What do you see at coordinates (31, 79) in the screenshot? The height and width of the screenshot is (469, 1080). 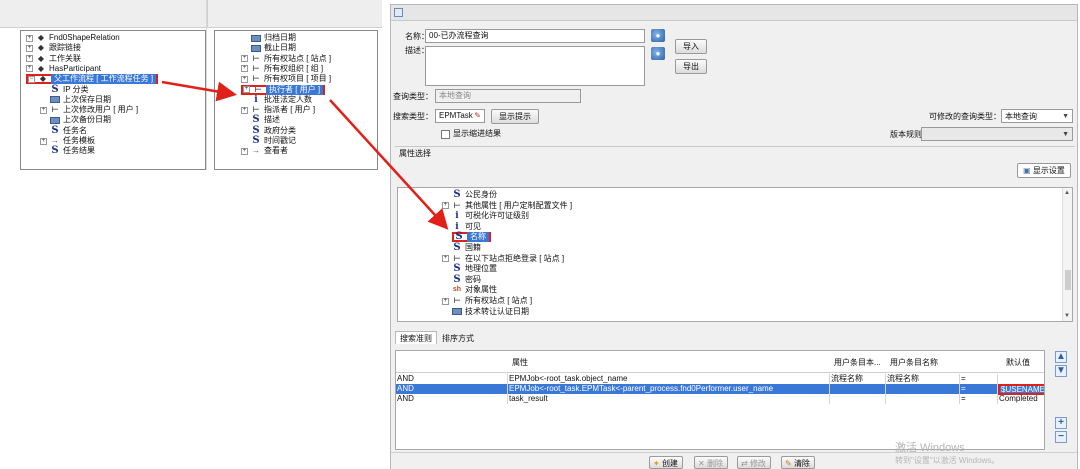 I see `expand-toggle-icon: −` at bounding box center [31, 79].